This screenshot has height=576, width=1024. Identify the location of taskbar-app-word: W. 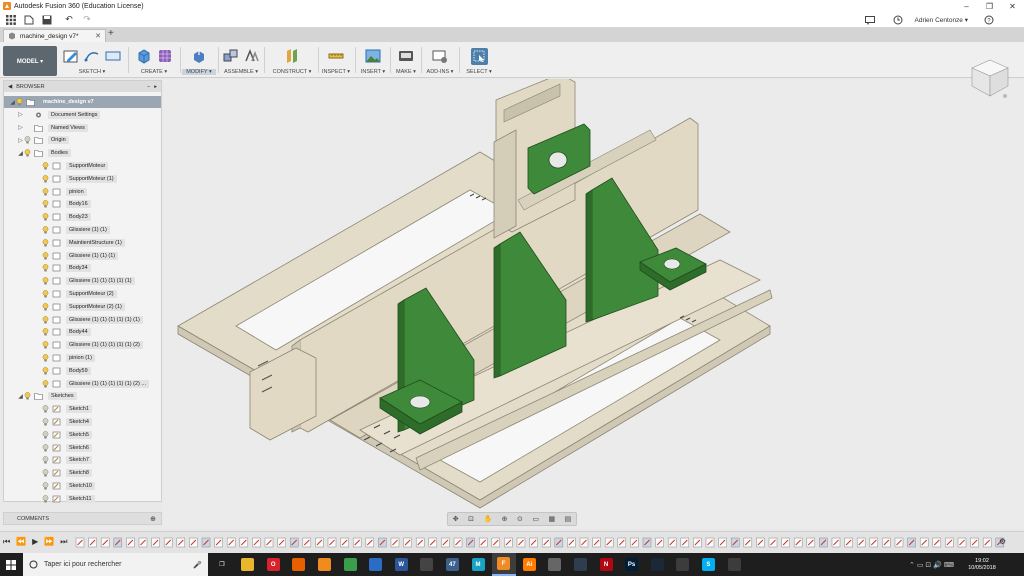
(401, 564).